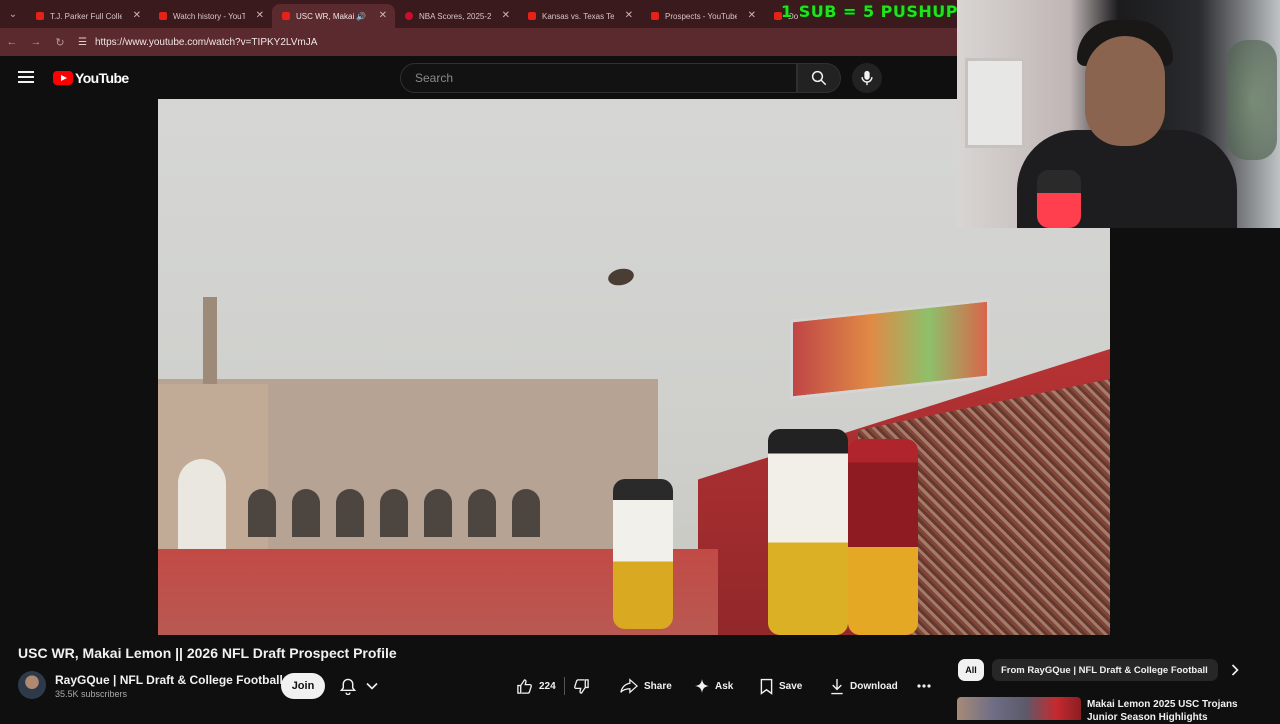 The image size is (1280, 724). What do you see at coordinates (102, 78) in the screenshot?
I see `youtube-wordmark: YouTube` at bounding box center [102, 78].